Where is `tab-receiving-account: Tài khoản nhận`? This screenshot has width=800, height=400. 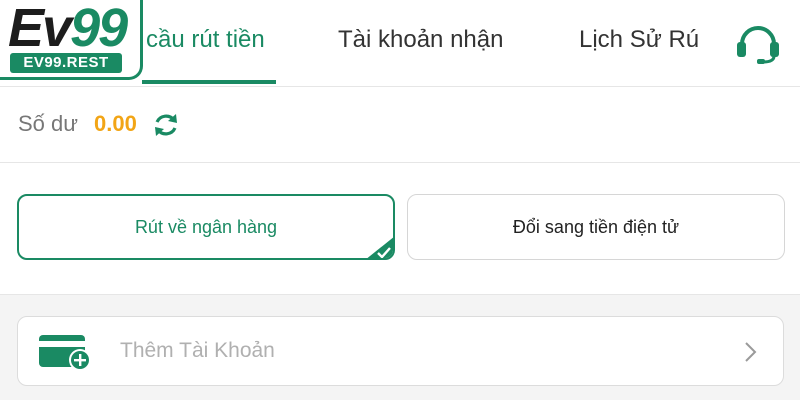
tab-receiving-account: Tài khoản nhận is located at coordinates (420, 40).